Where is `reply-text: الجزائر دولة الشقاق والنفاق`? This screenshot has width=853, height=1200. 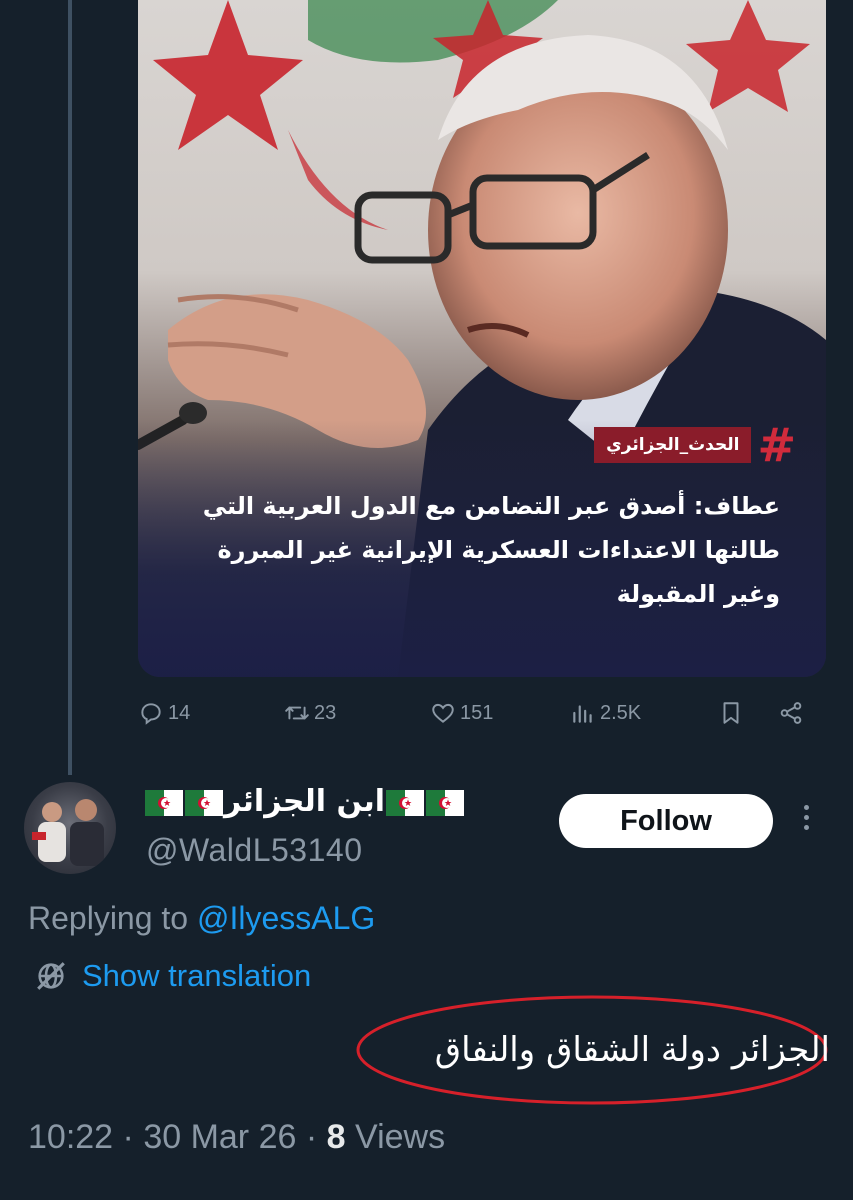 reply-text: الجزائر دولة الشقاق والنفاق is located at coordinates (632, 1050).